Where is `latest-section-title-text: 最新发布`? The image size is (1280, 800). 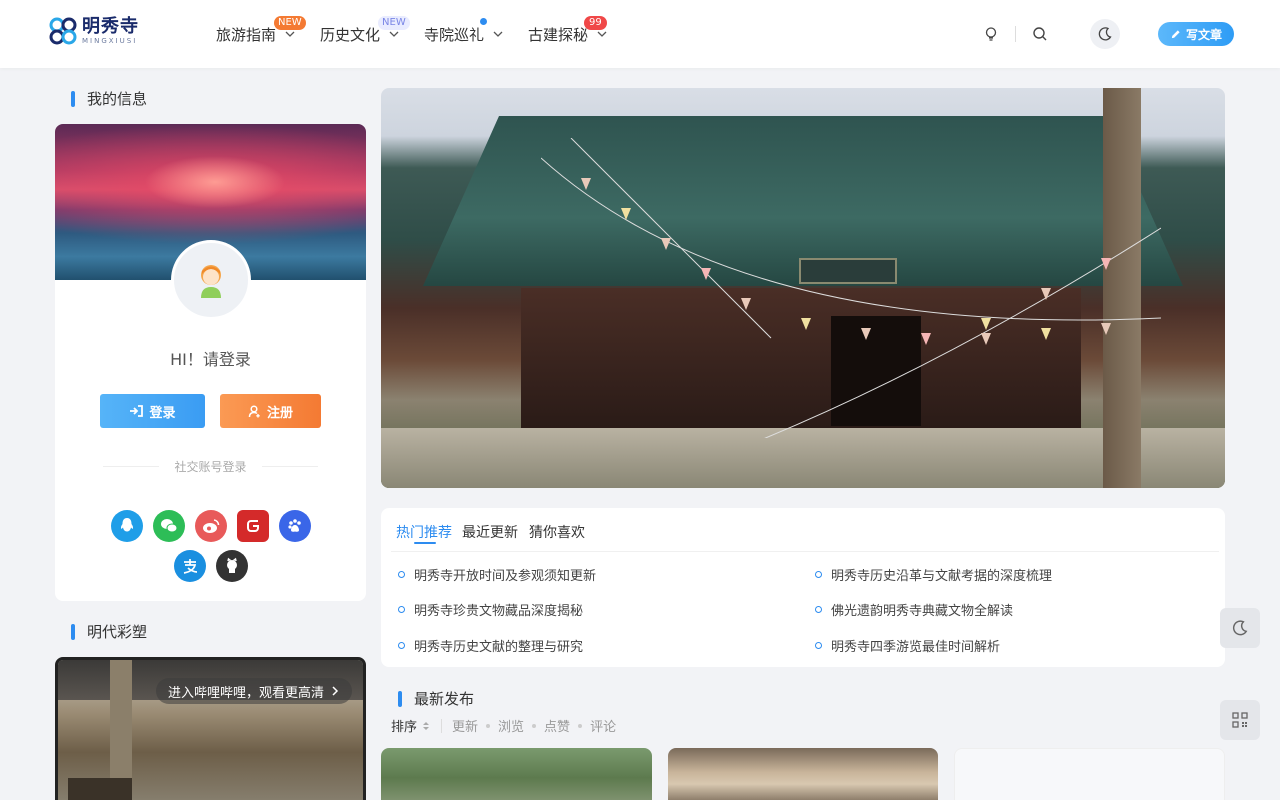
latest-section-title-text: 最新发布 is located at coordinates (444, 699).